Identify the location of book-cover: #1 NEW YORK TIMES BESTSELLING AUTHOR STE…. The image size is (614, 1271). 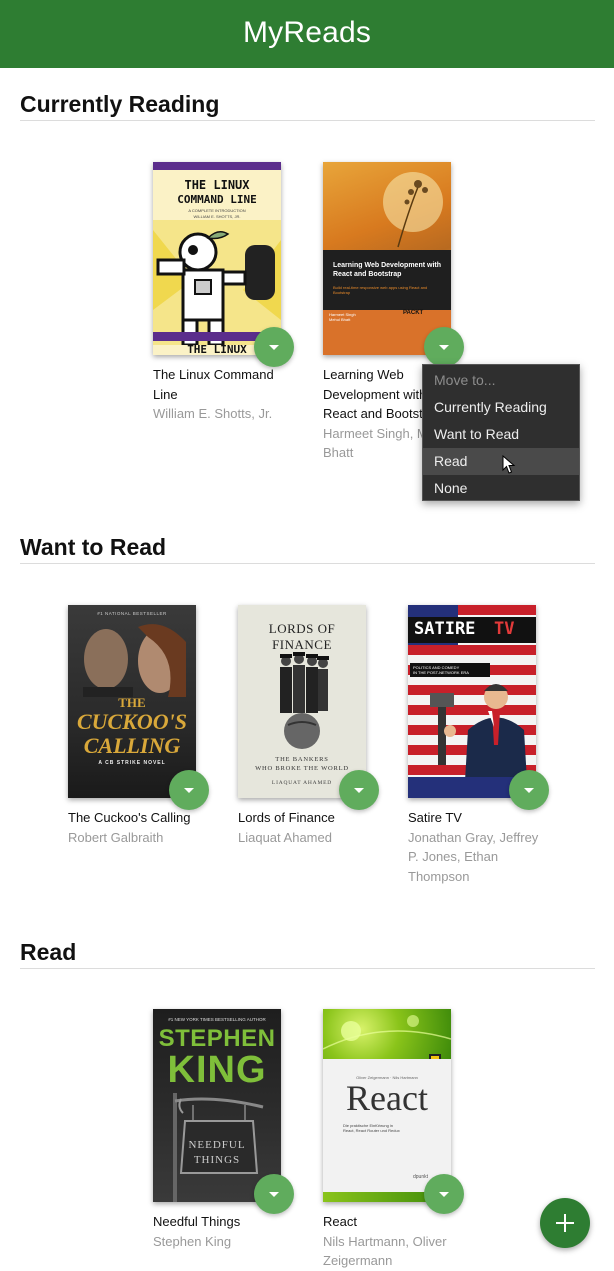
(217, 1105).